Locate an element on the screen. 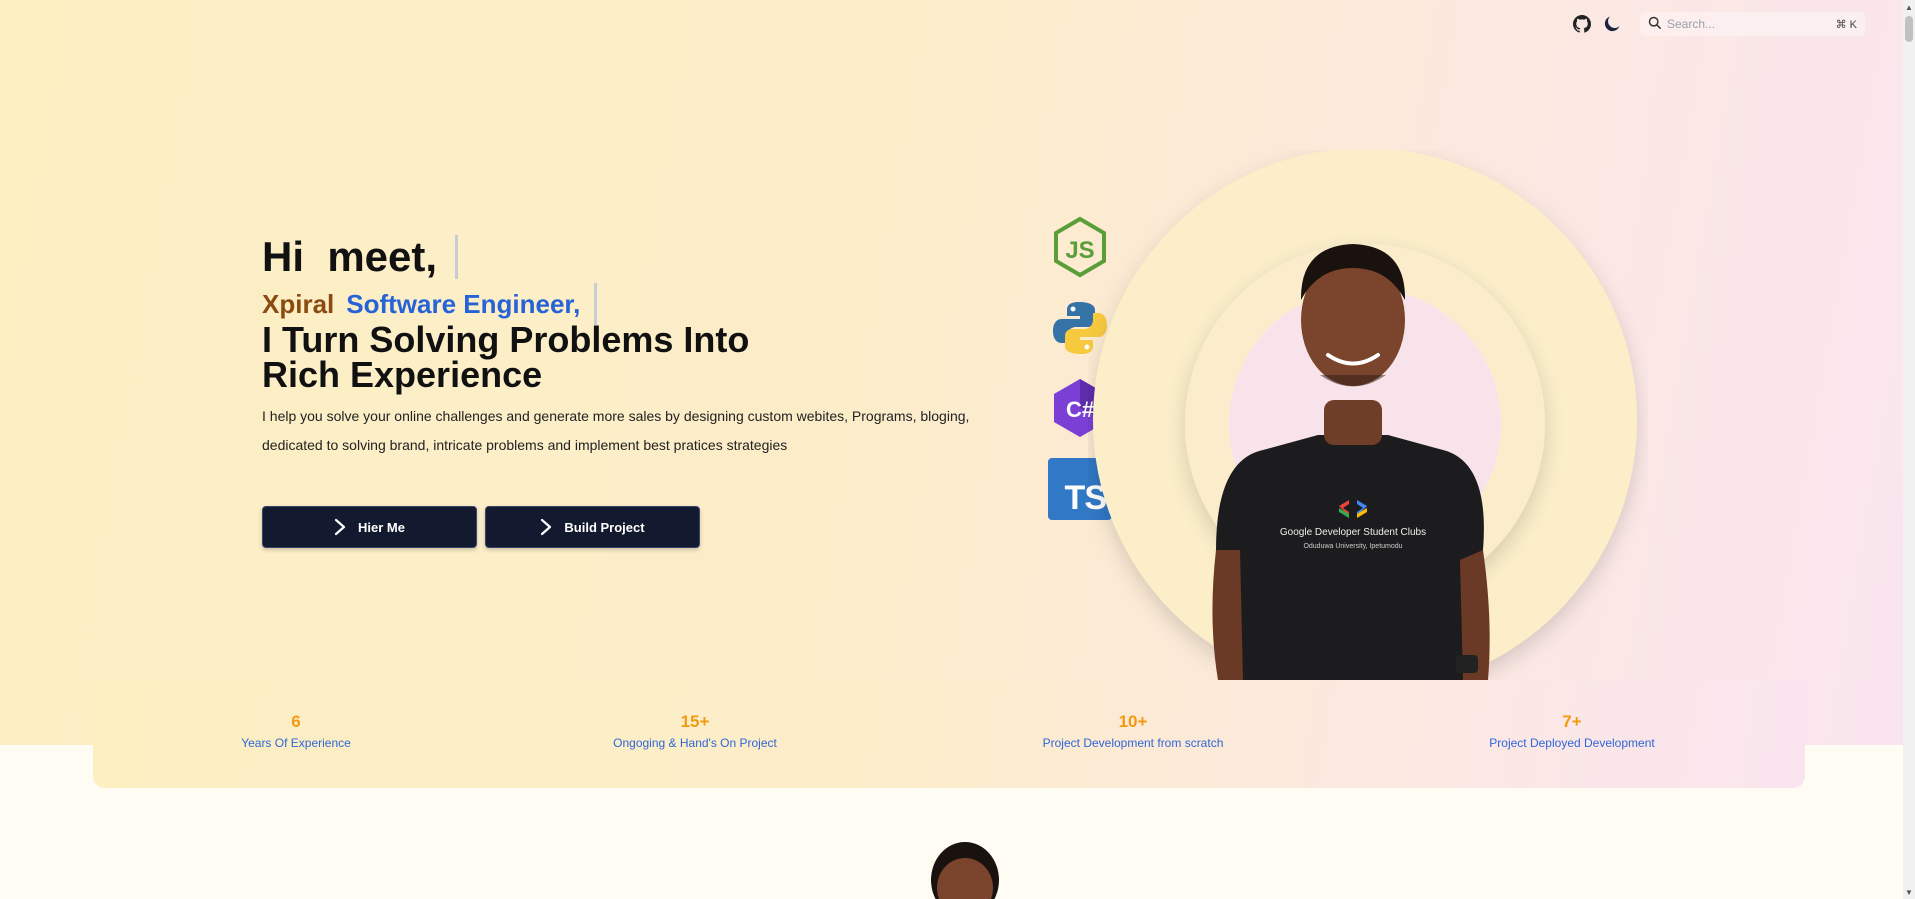 This screenshot has width=1915, height=899. scroll-thumb is located at coordinates (1909, 29).